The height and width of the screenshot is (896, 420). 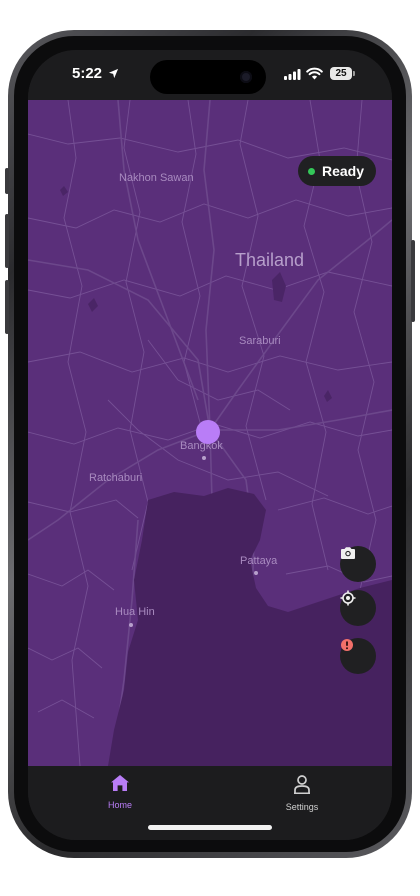 I want to click on home-icon, so click(x=120, y=783).